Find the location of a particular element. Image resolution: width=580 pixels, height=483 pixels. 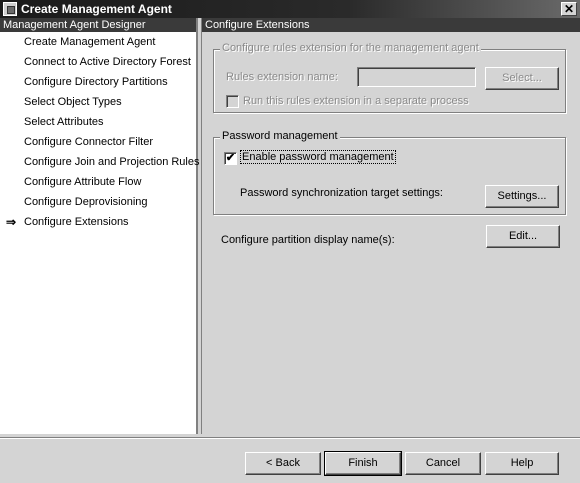

nav-item-directory-partitions: Configure Directory Partitions is located at coordinates (98, 82).